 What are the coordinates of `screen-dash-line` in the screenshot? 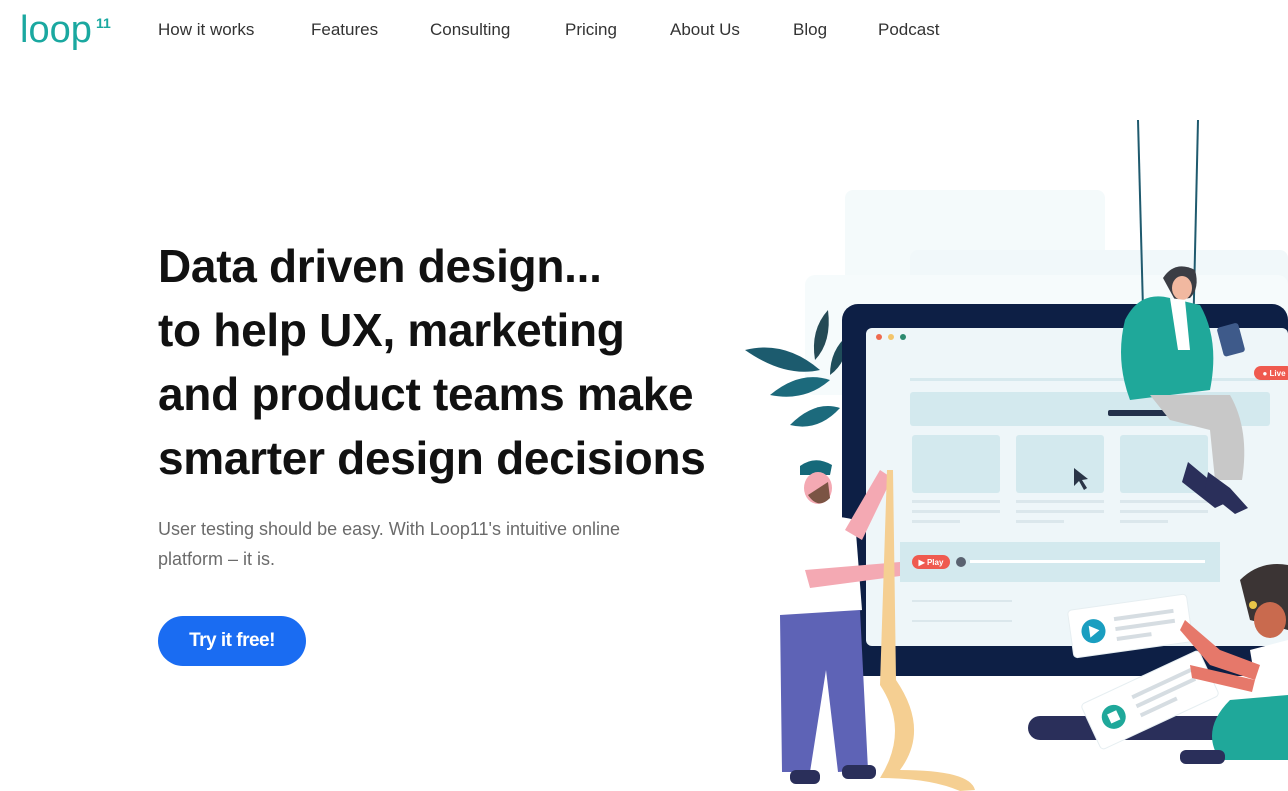 It's located at (1090, 379).